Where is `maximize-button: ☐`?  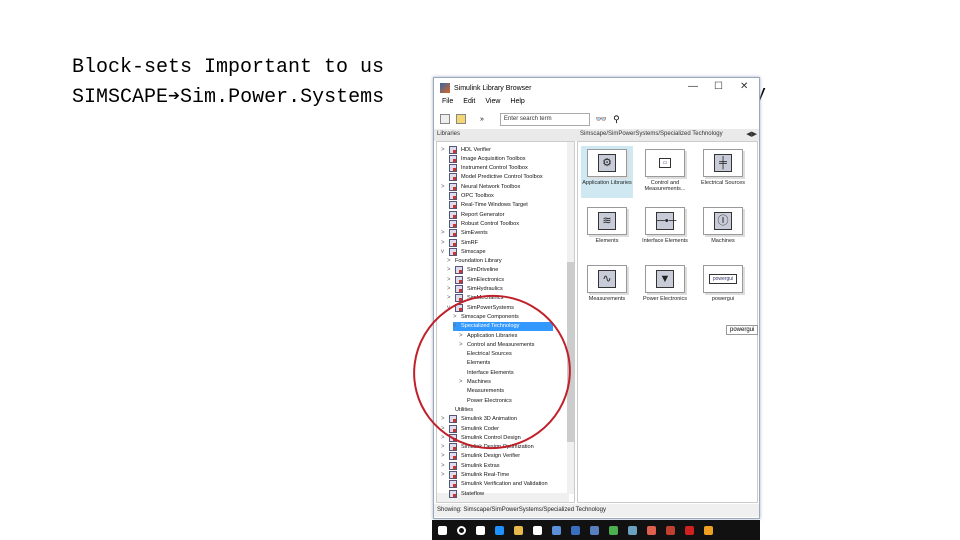 maximize-button: ☐ is located at coordinates (718, 86).